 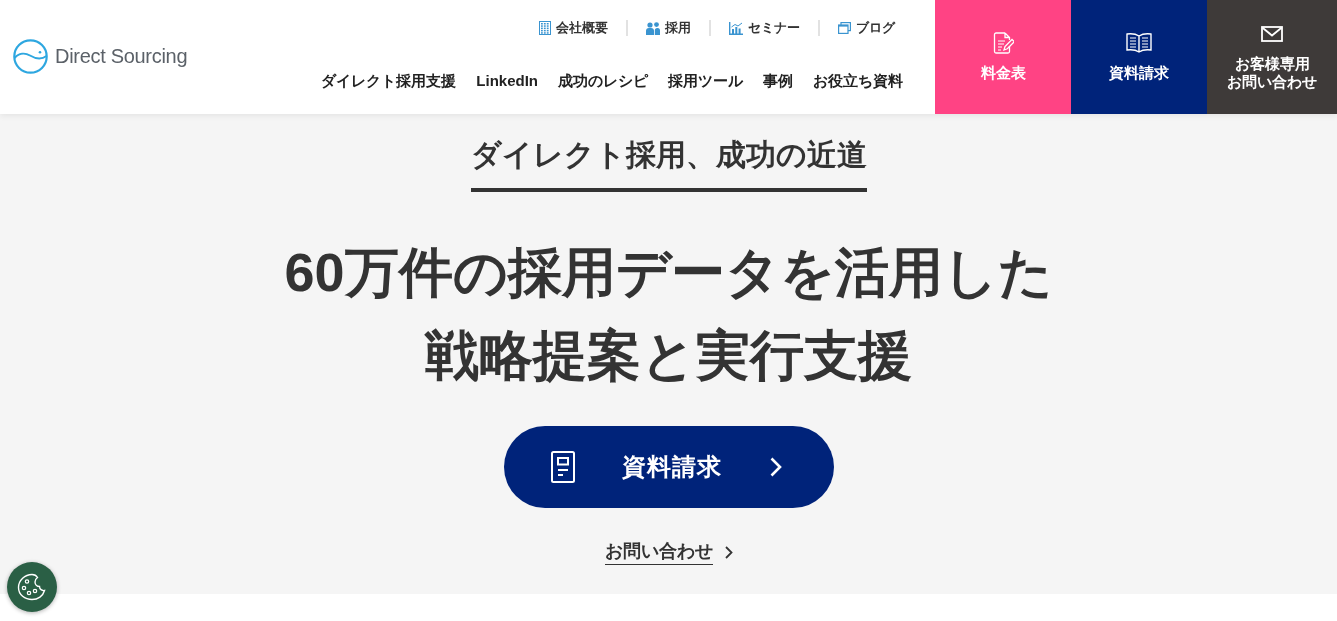 I want to click on cookie-settings-button, so click(x=32, y=587).